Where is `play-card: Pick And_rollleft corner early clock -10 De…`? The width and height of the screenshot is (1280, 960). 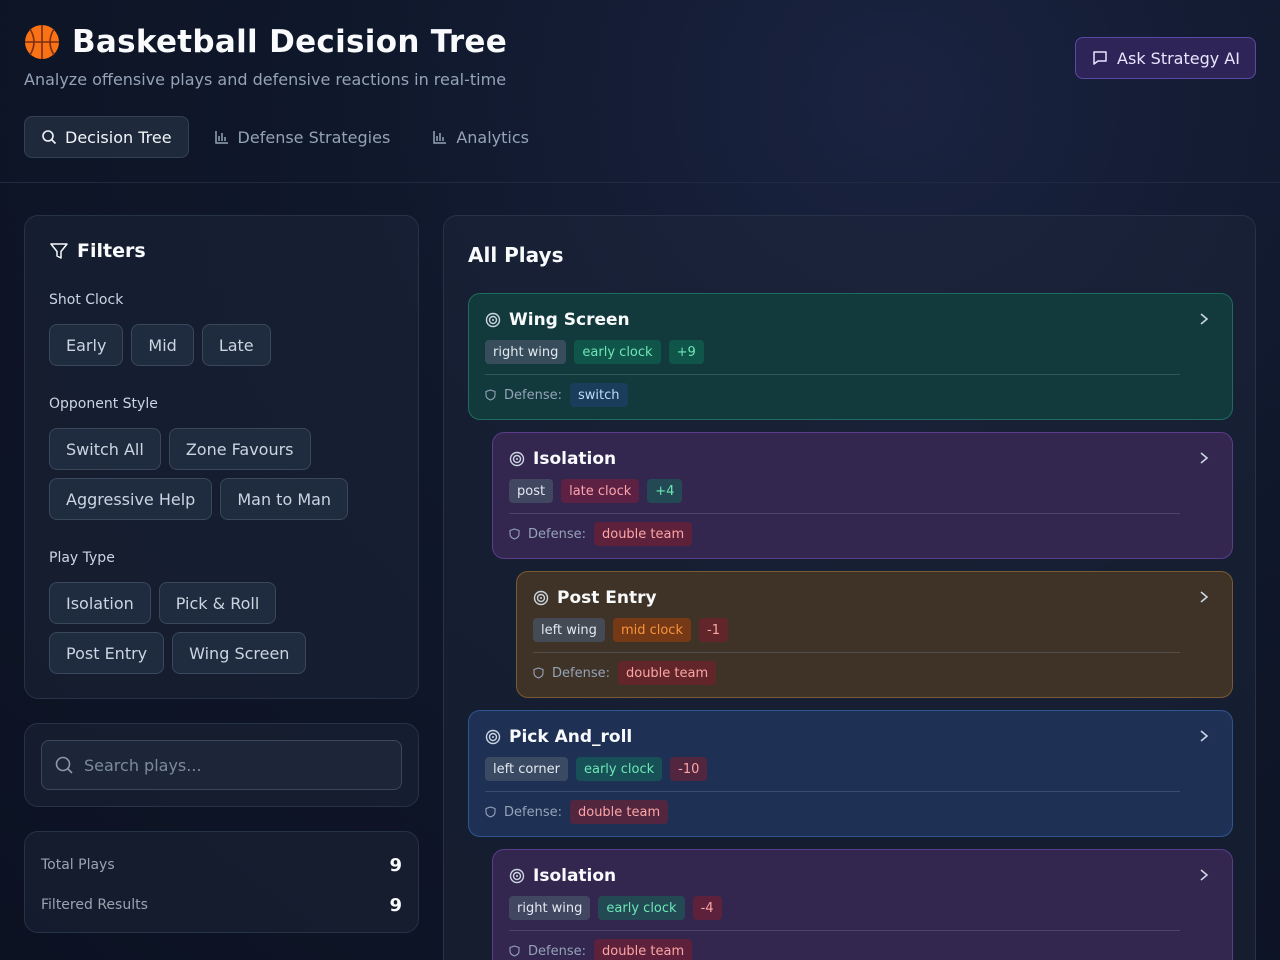 play-card: Pick And_rollleft corner early clock -10 De… is located at coordinates (850, 773).